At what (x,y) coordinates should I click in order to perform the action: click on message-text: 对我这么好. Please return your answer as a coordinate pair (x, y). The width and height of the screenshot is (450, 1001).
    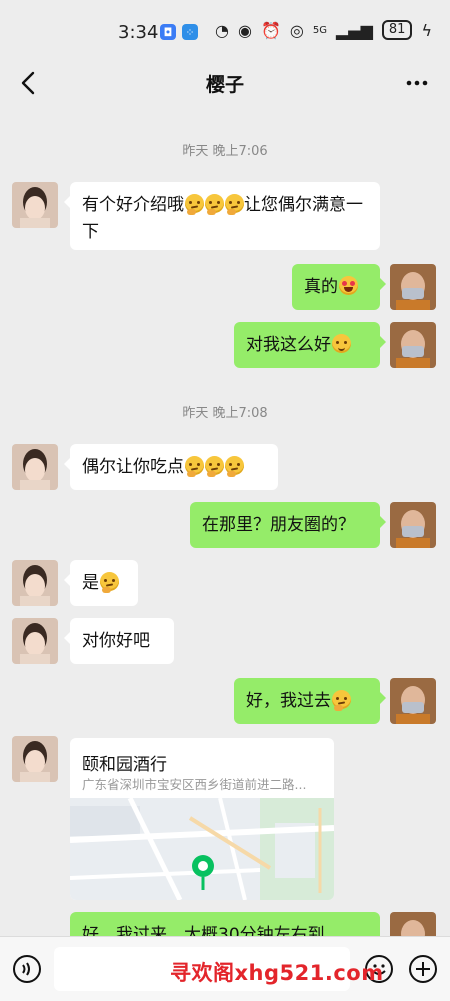
    Looking at the image, I should click on (288, 345).